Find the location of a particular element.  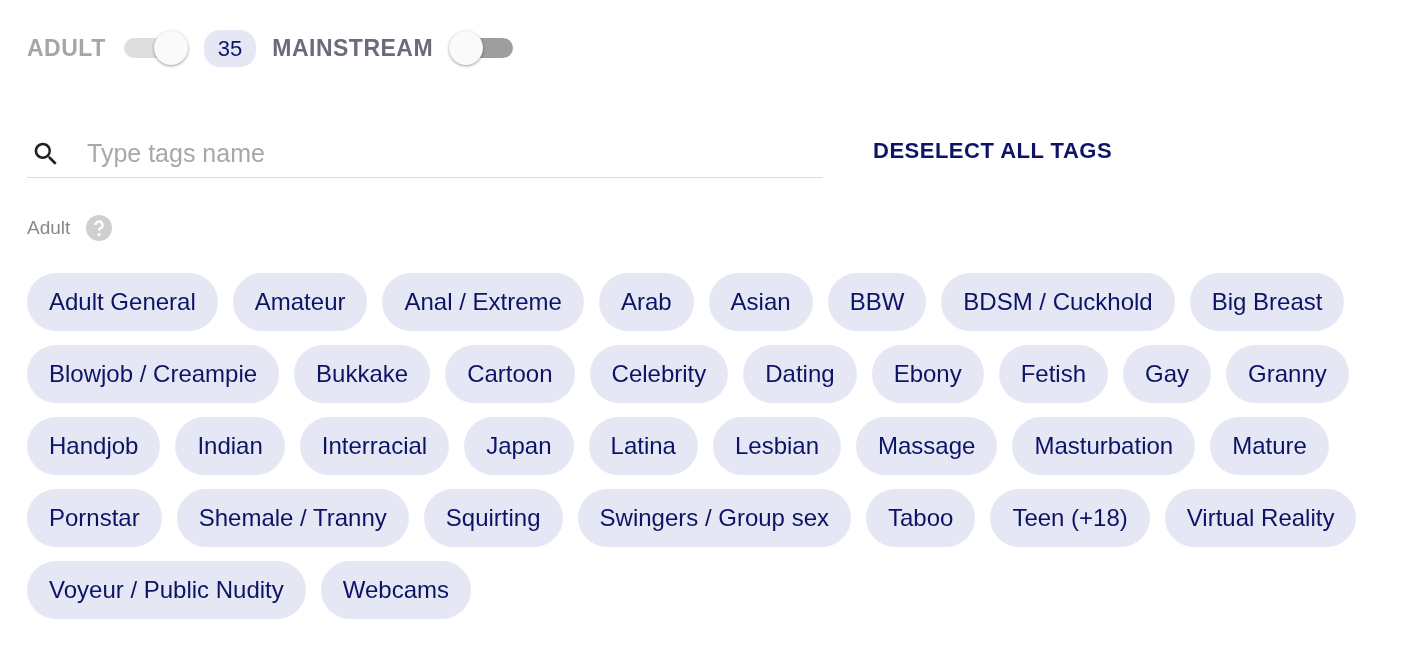

switch-label: MAINSTREAM is located at coordinates (353, 48).